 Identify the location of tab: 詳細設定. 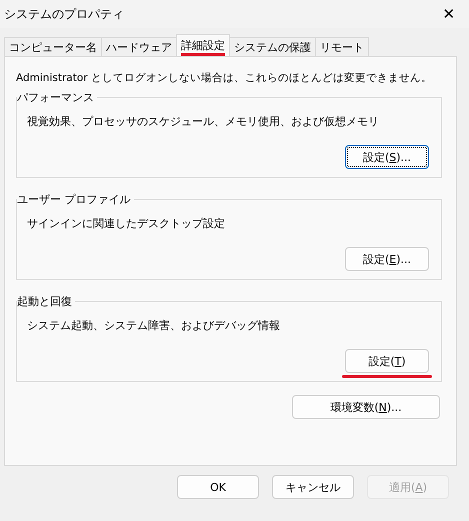
(203, 45).